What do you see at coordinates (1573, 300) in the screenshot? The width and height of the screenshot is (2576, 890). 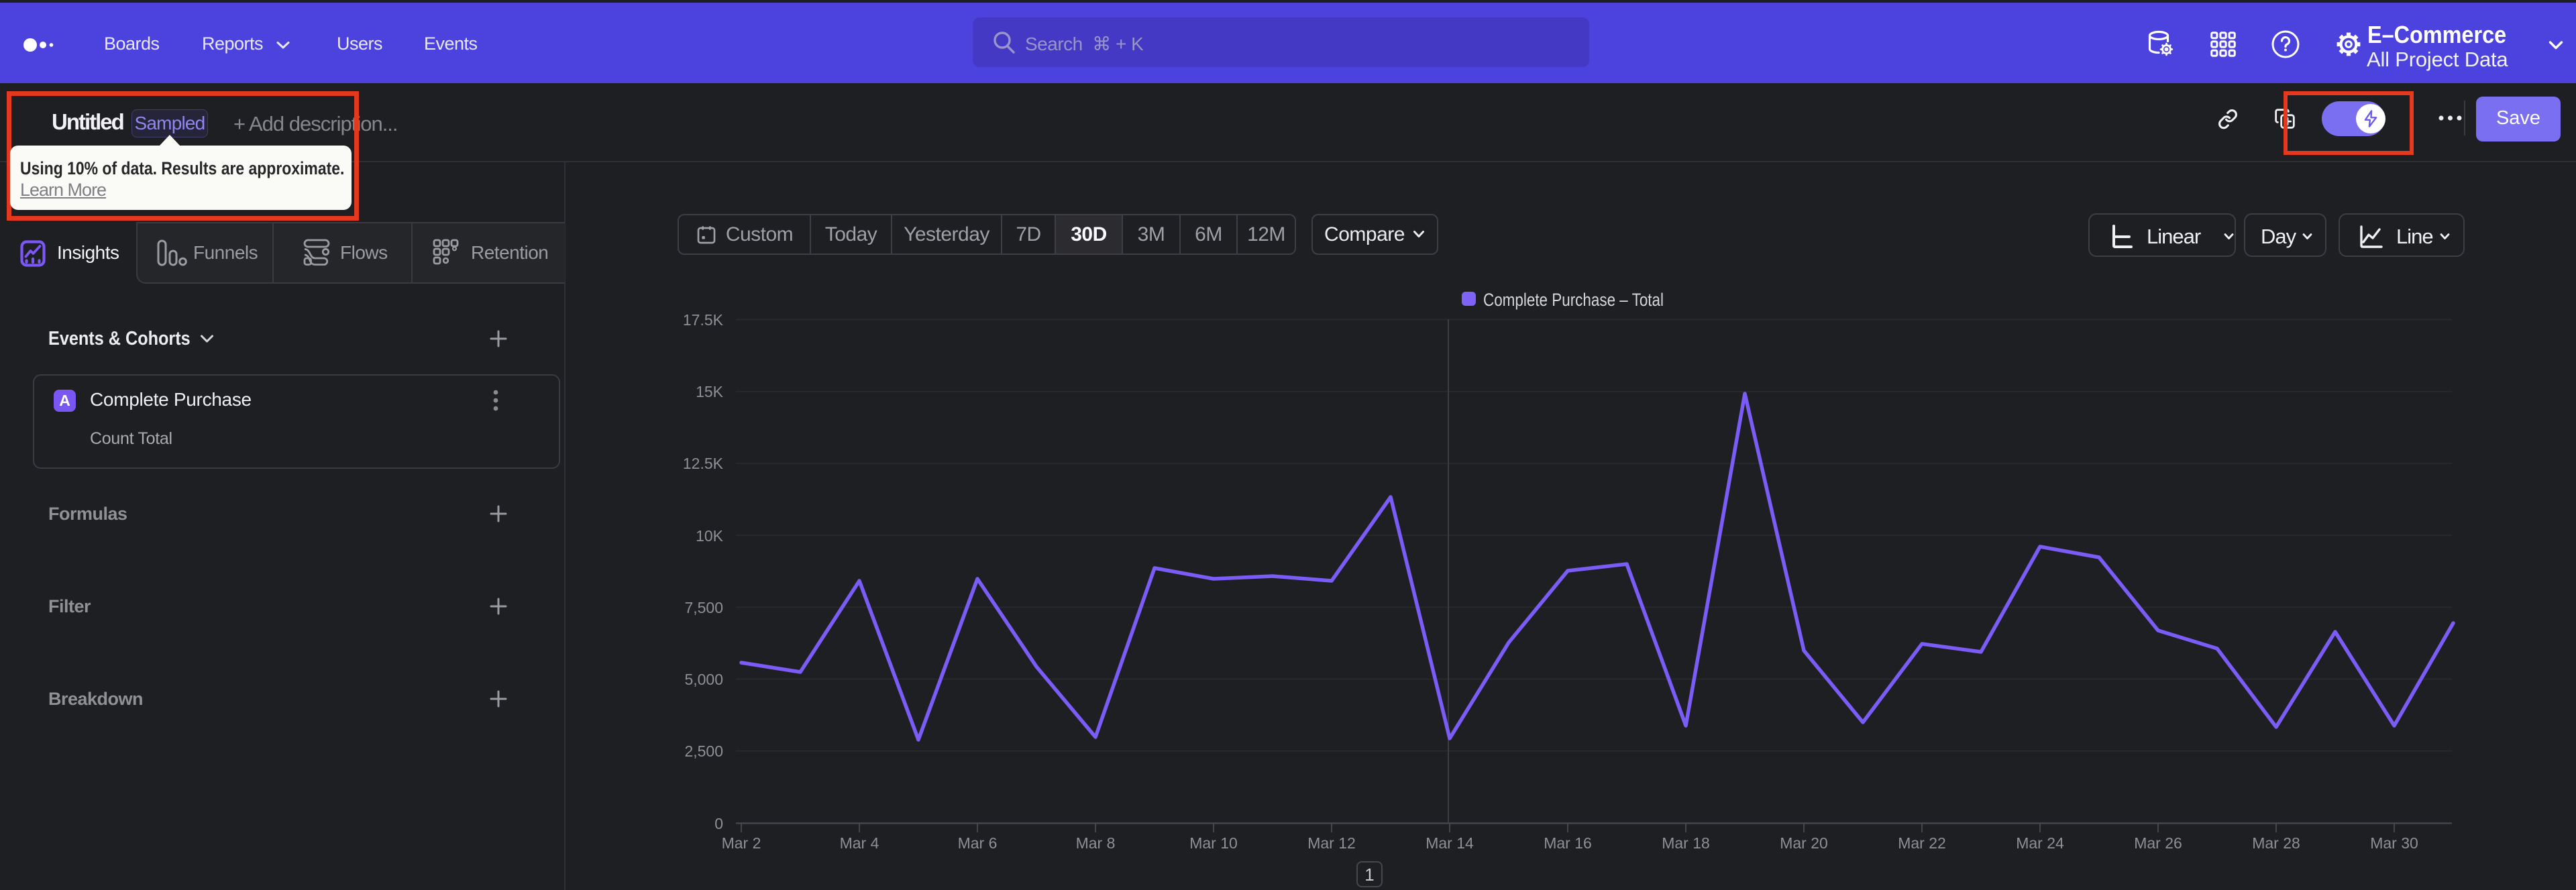 I see `svg-text: Complete Purchase – Total` at bounding box center [1573, 300].